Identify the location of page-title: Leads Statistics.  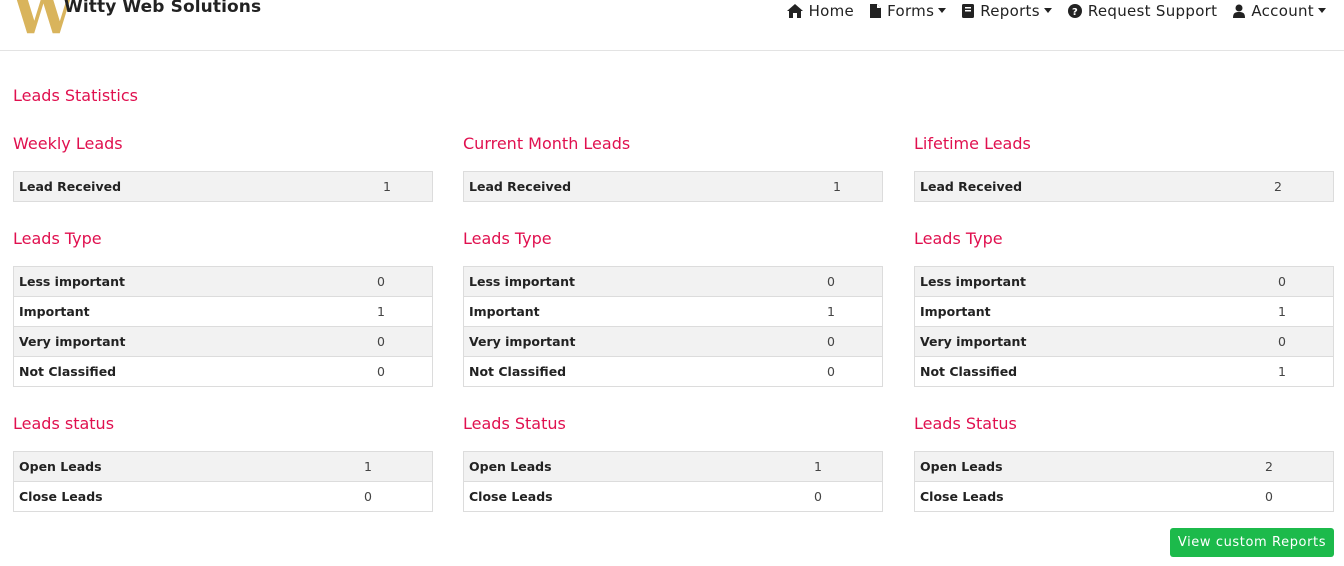
(75, 95).